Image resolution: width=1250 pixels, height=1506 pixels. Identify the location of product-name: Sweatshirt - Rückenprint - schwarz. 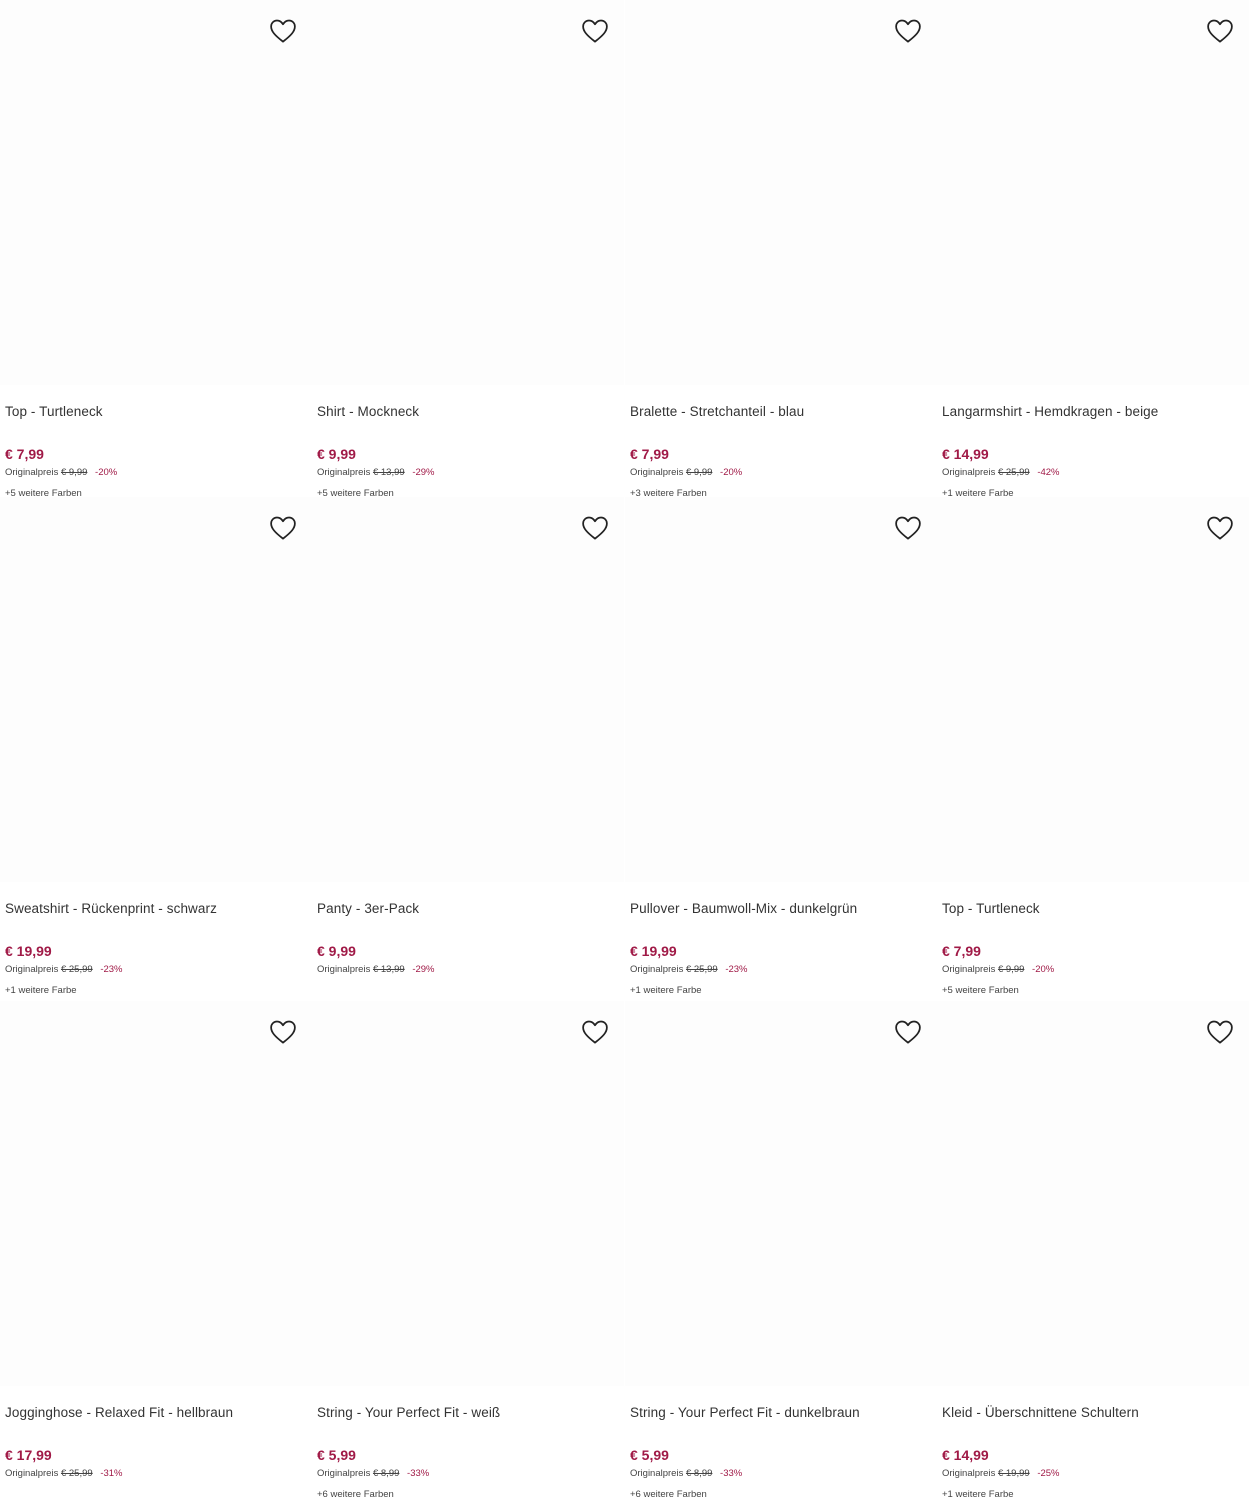
(111, 908).